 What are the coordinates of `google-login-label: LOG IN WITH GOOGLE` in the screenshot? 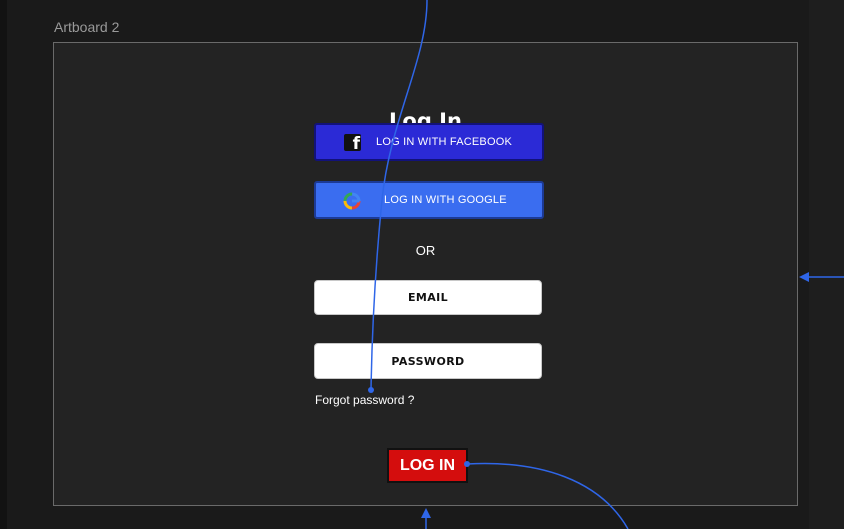 It's located at (445, 200).